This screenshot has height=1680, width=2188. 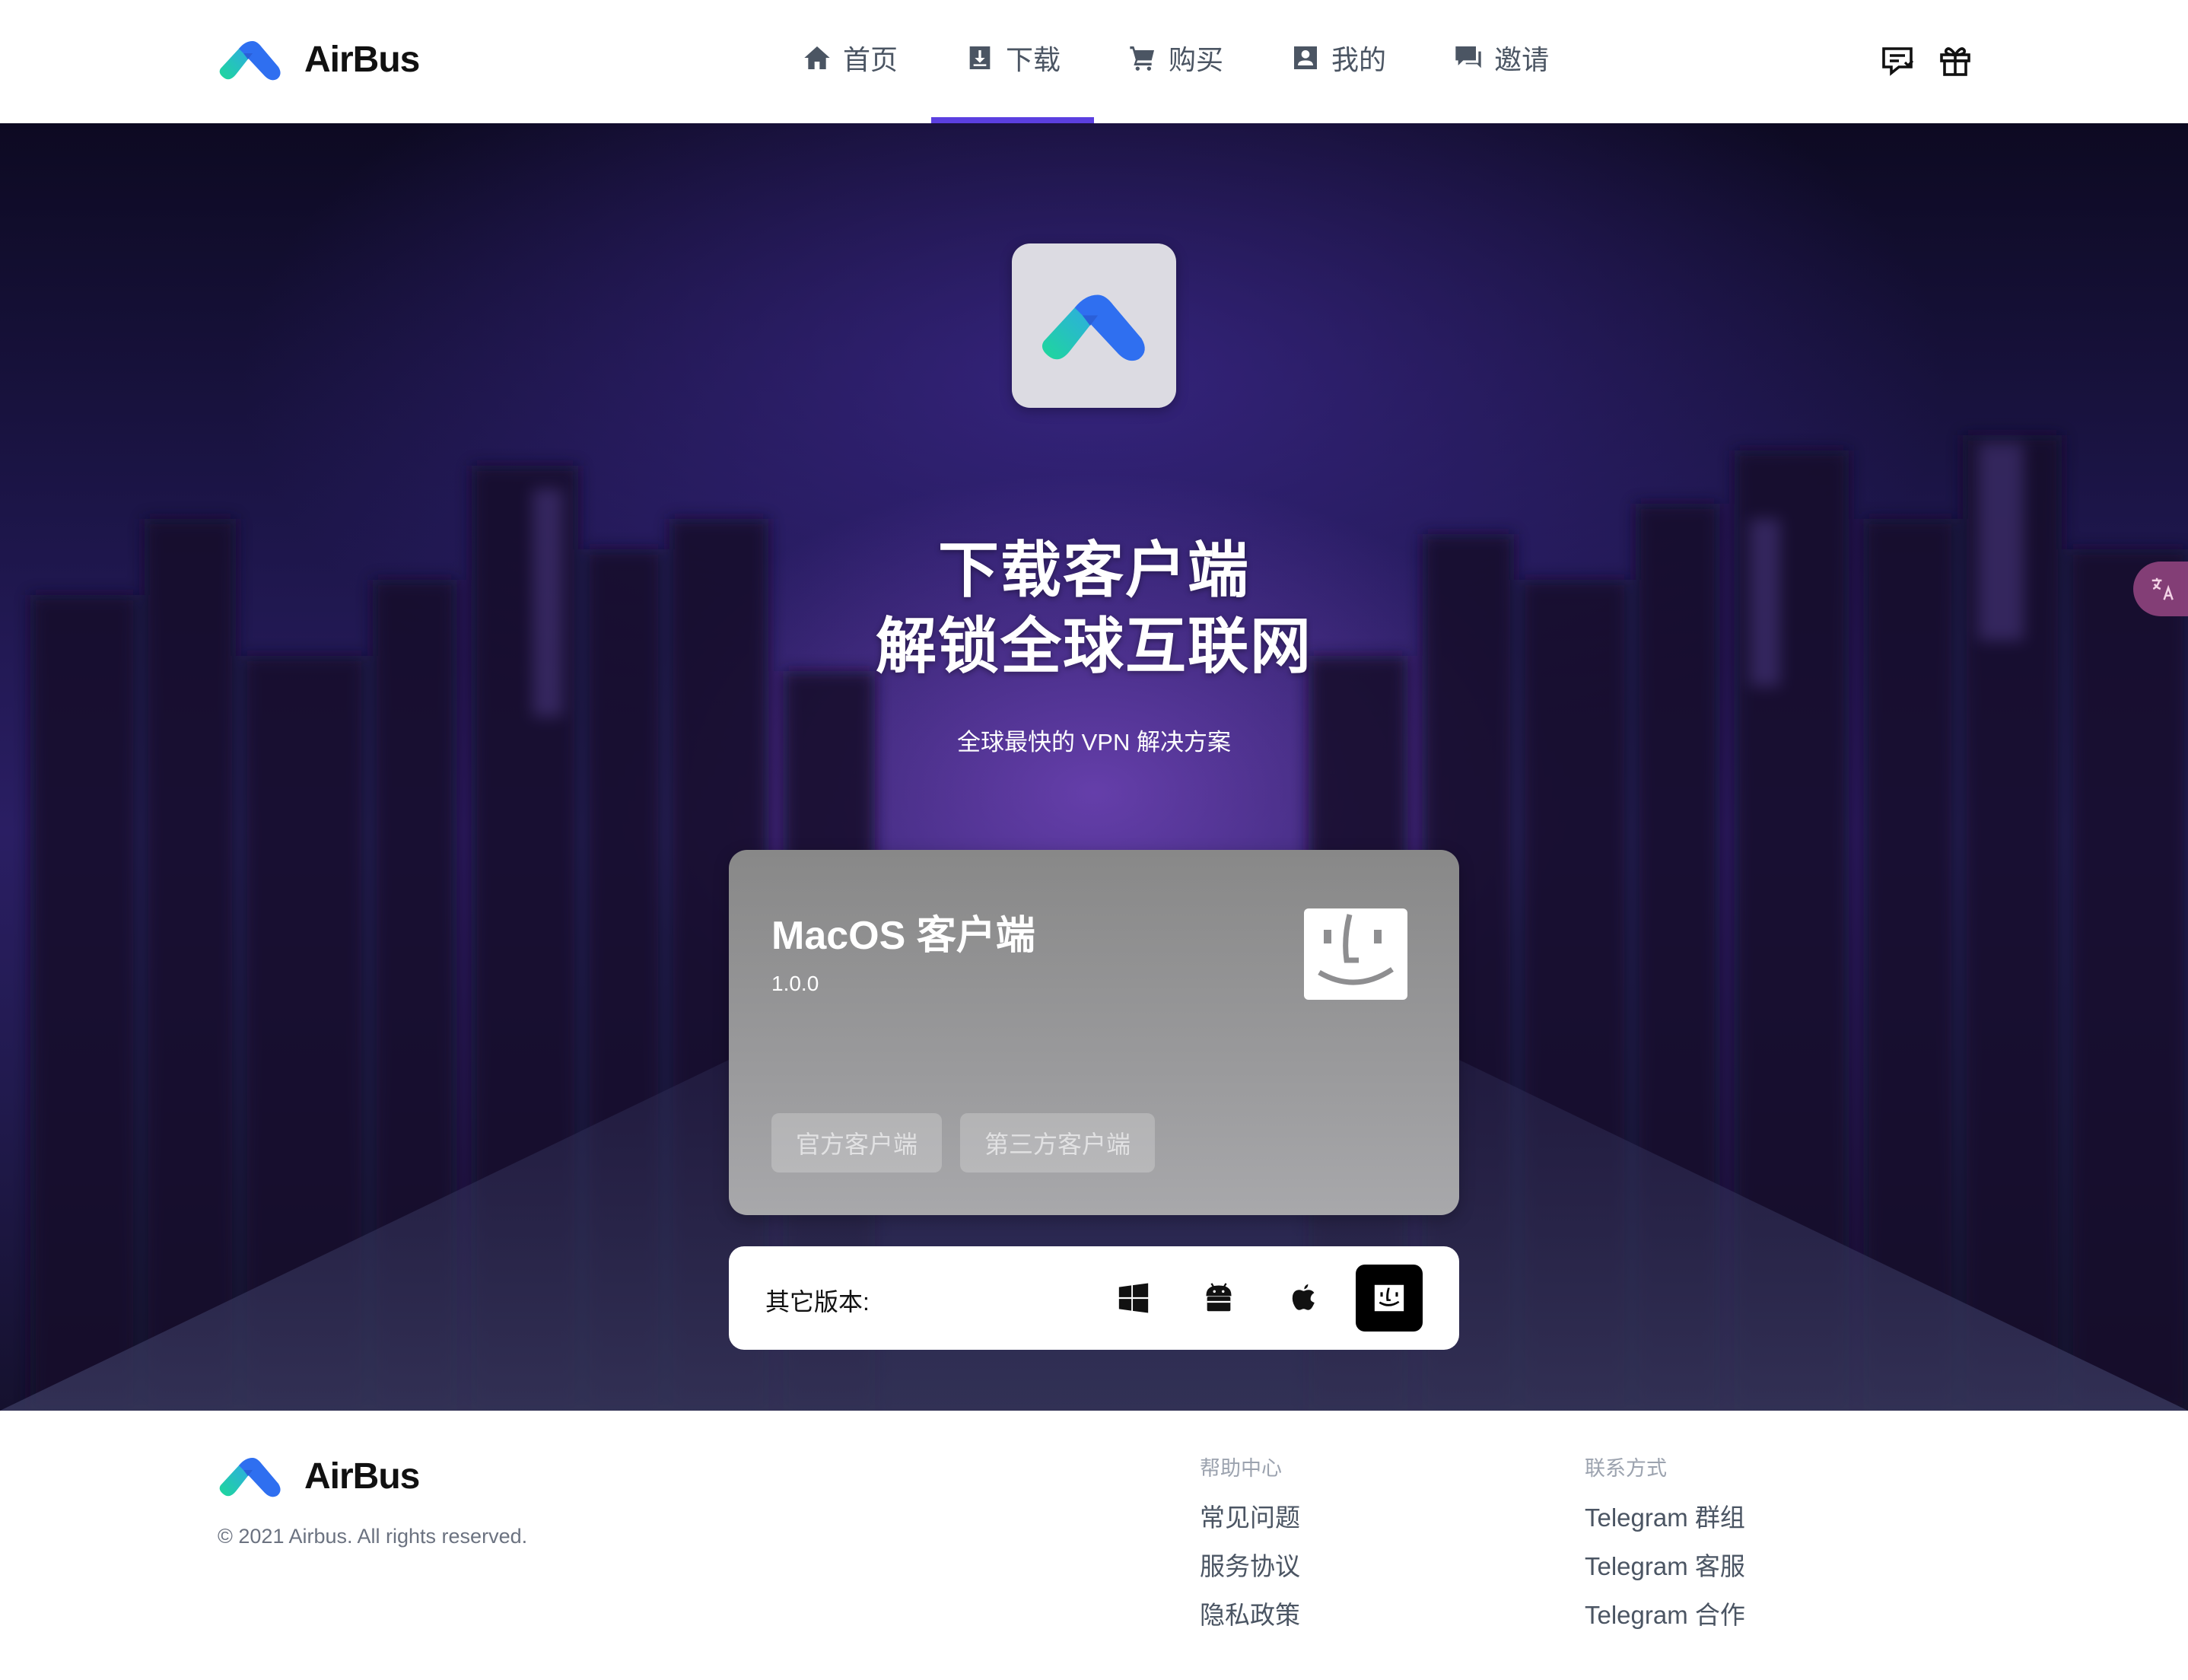 What do you see at coordinates (362, 1477) in the screenshot?
I see `footer-brand-name: AirBus` at bounding box center [362, 1477].